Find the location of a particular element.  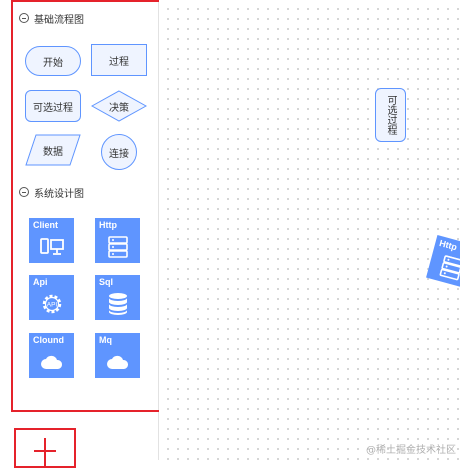

tile-client: Client is located at coordinates (51, 240).